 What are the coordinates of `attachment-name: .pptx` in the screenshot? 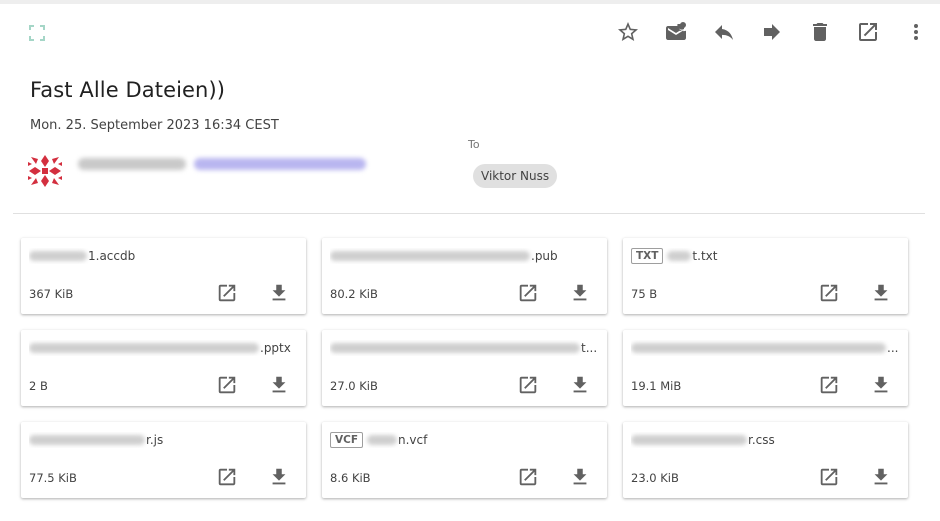 It's located at (163, 348).